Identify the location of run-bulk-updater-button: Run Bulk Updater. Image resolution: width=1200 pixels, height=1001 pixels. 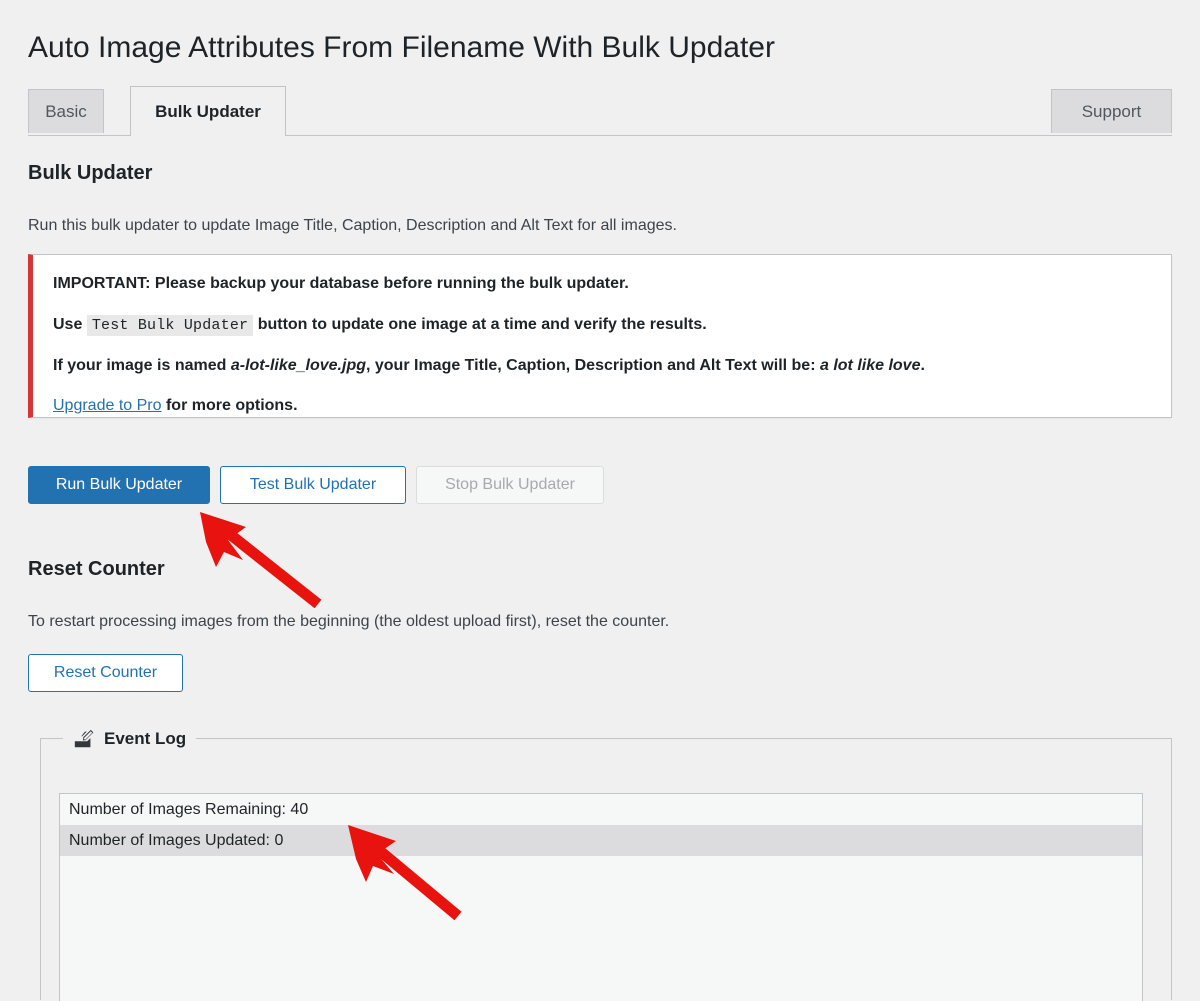
(119, 485).